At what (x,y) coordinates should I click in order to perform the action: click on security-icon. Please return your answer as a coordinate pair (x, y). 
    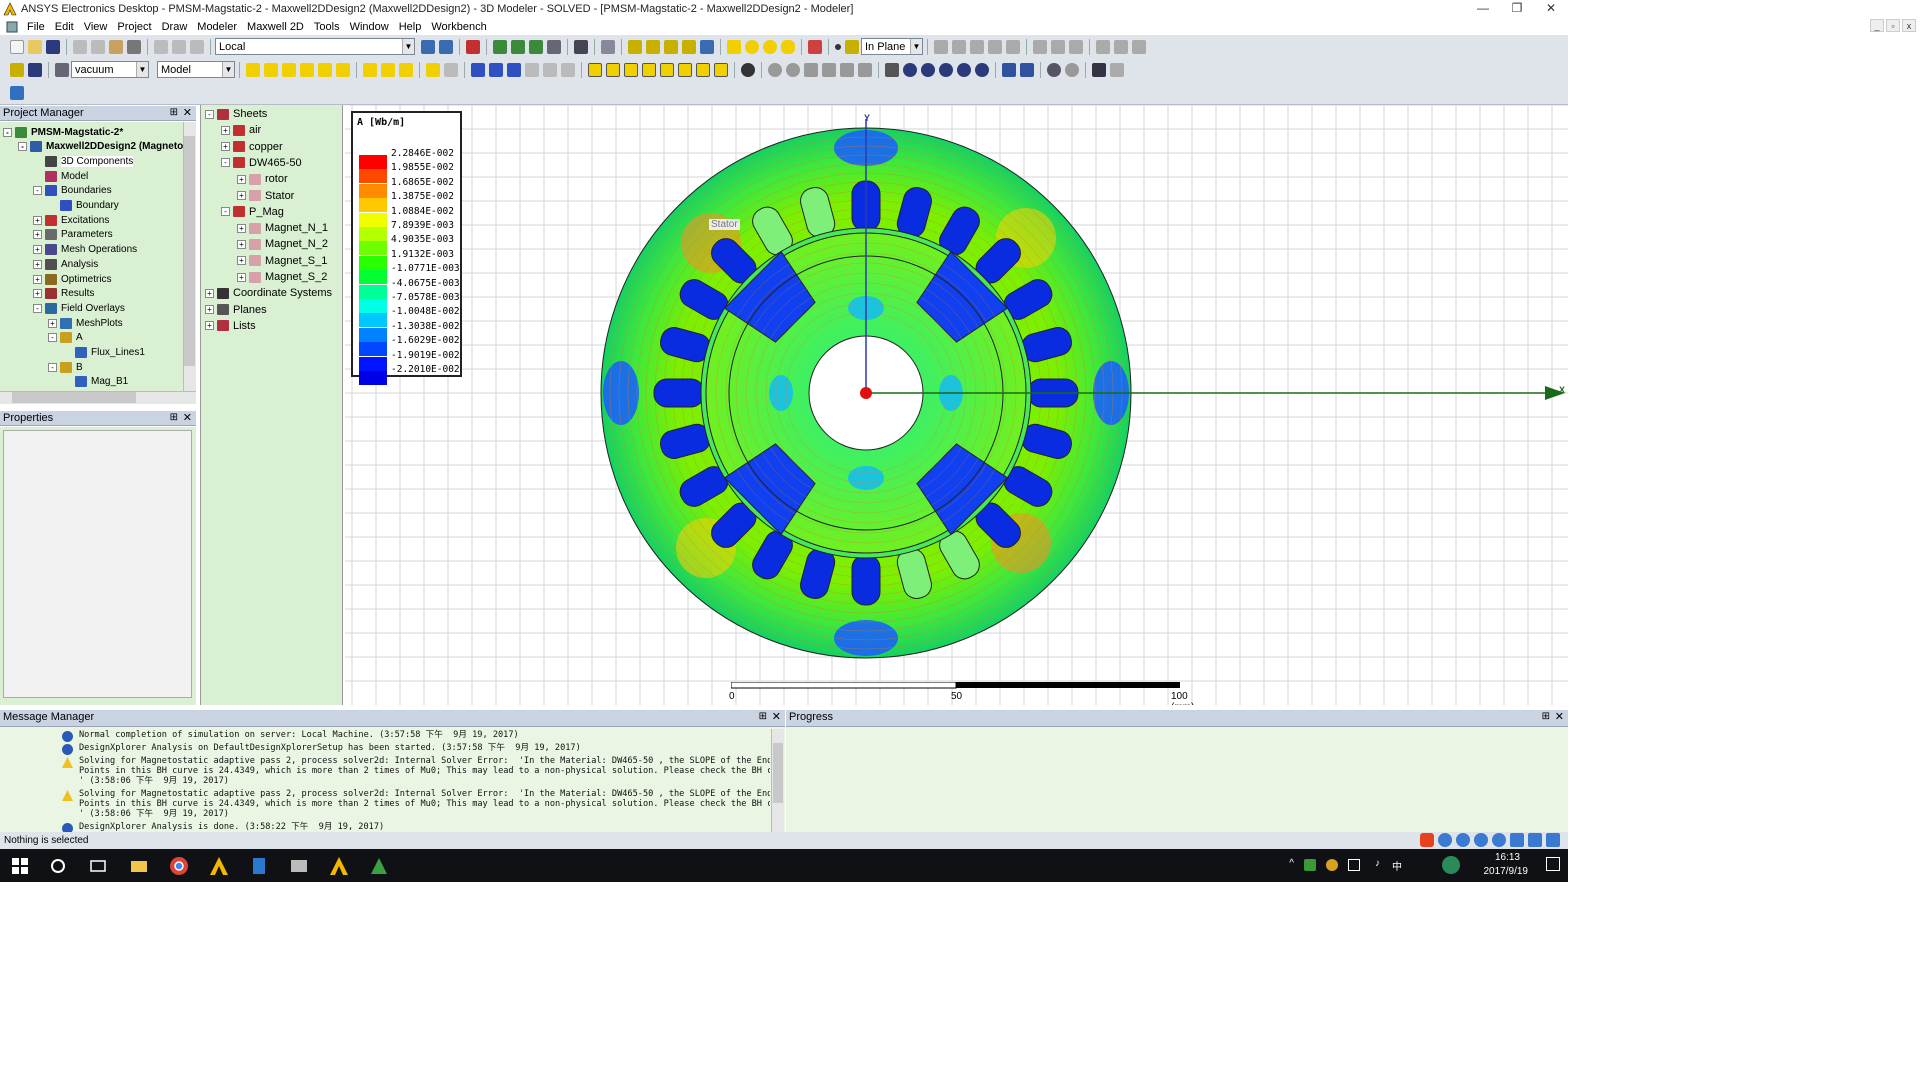
    Looking at the image, I should click on (1310, 865).